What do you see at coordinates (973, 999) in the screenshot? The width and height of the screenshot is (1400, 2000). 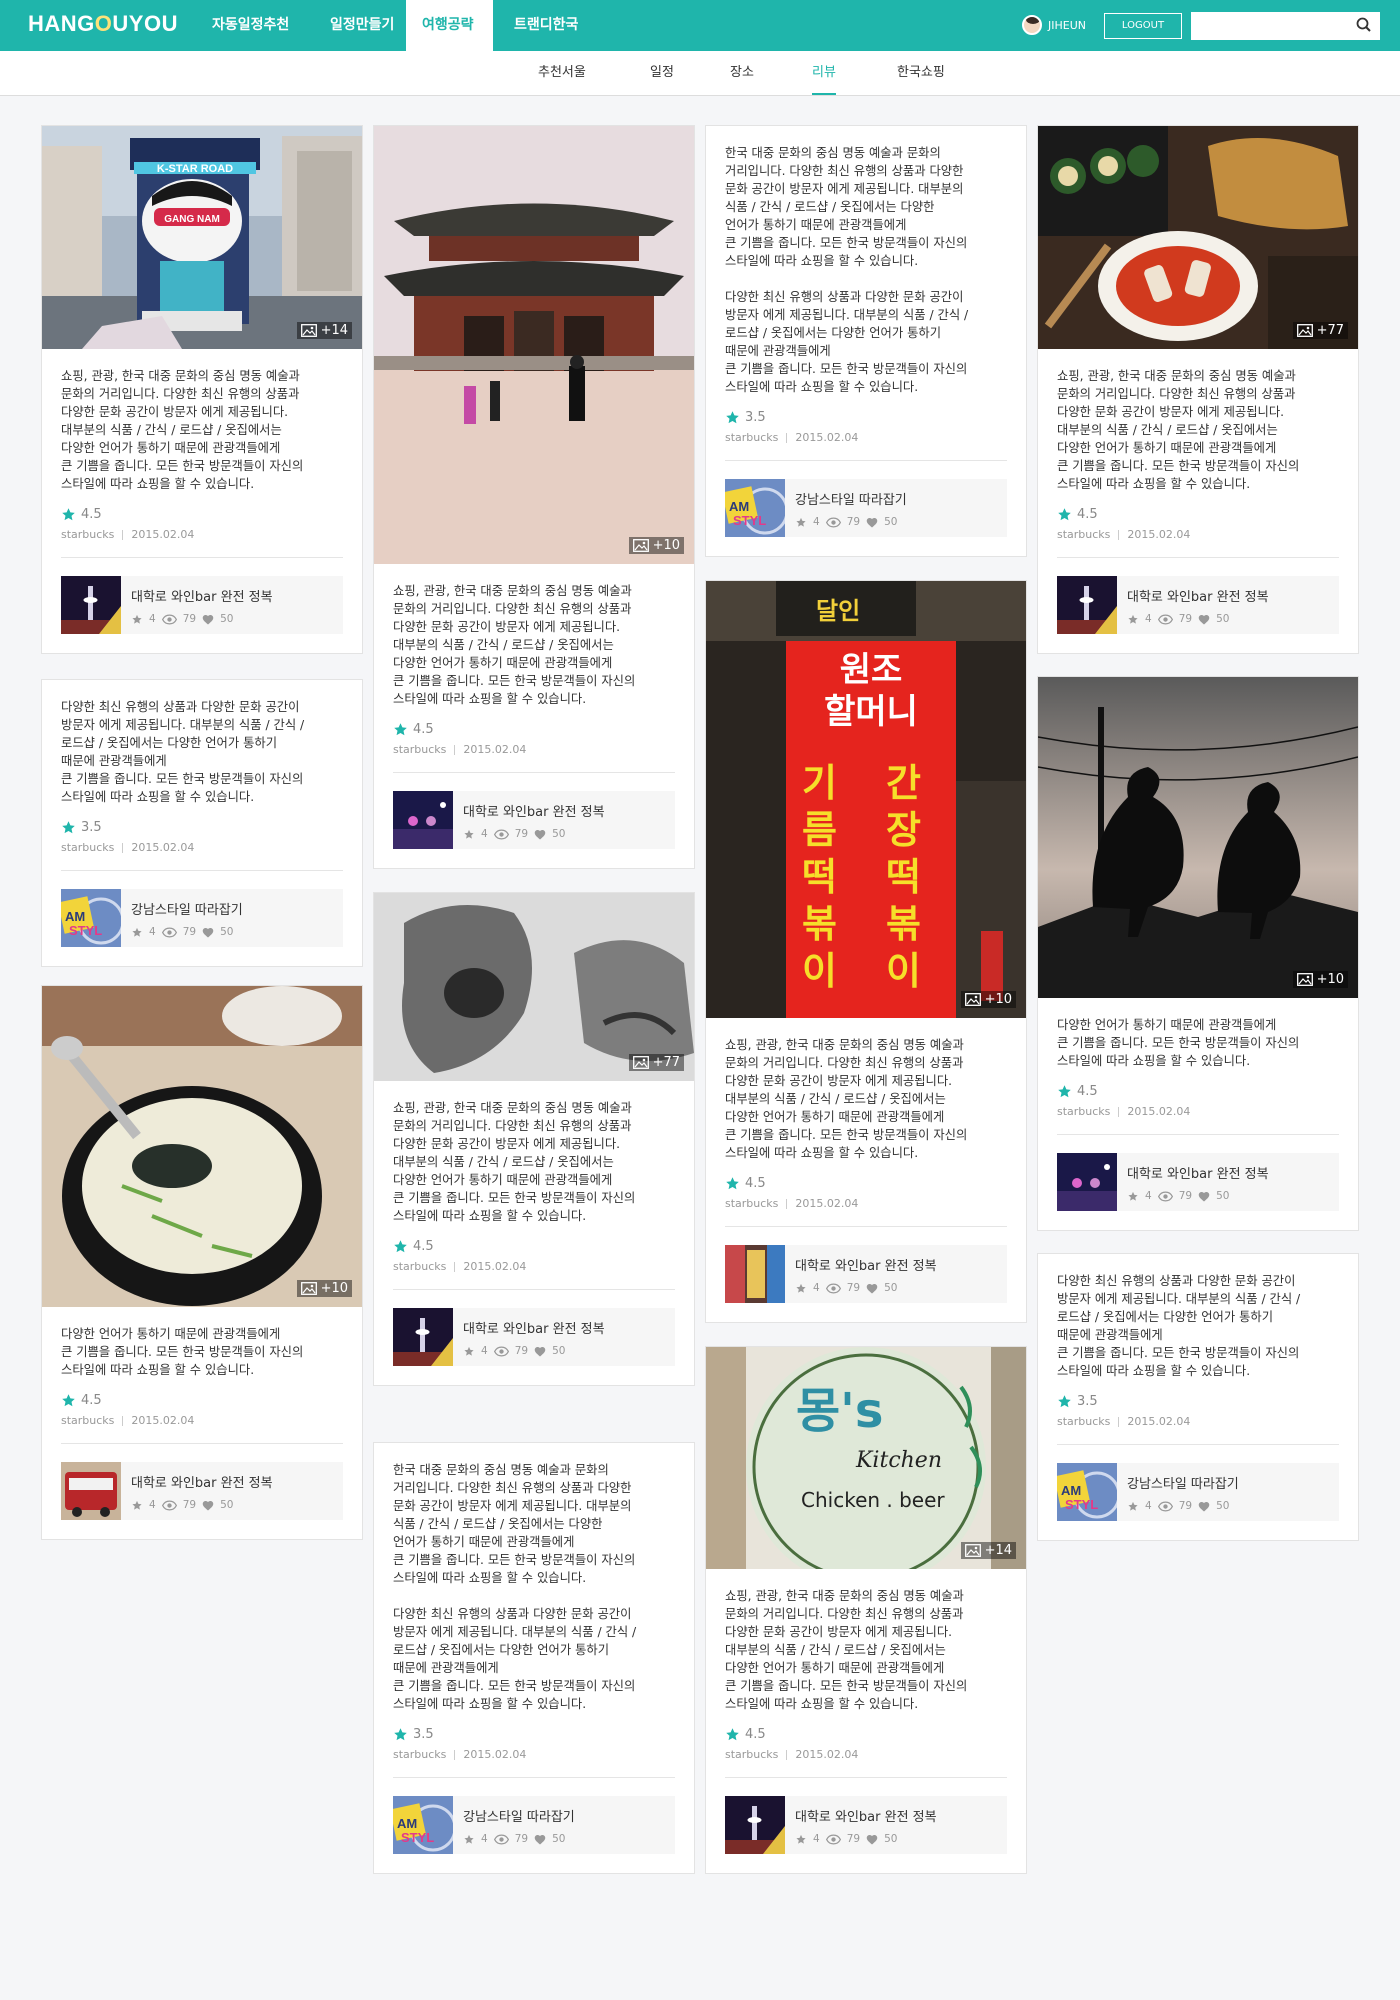 I see `image-icon` at bounding box center [973, 999].